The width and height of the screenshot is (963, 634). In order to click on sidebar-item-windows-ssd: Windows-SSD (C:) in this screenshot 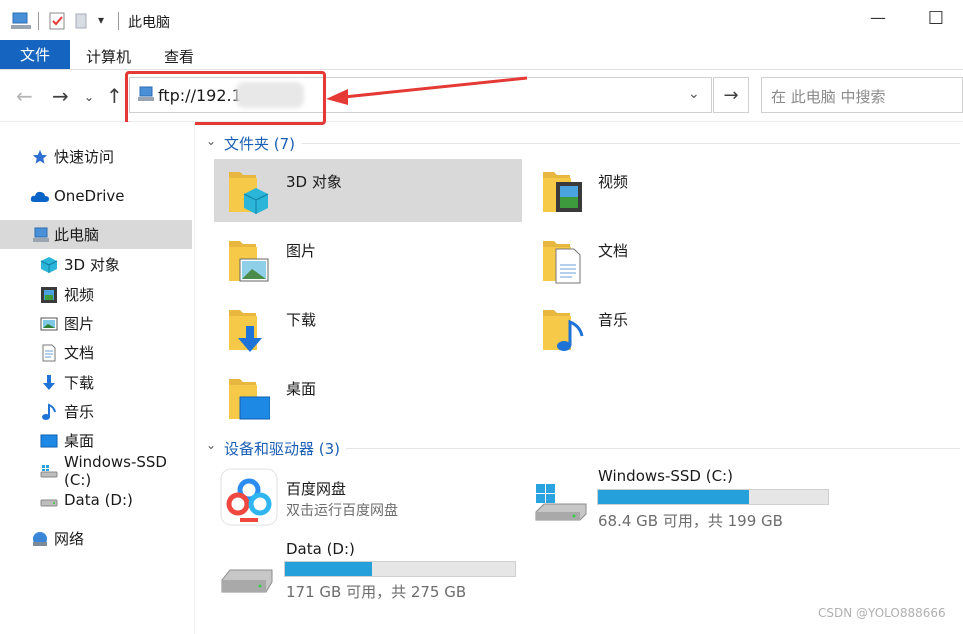, I will do `click(96, 471)`.